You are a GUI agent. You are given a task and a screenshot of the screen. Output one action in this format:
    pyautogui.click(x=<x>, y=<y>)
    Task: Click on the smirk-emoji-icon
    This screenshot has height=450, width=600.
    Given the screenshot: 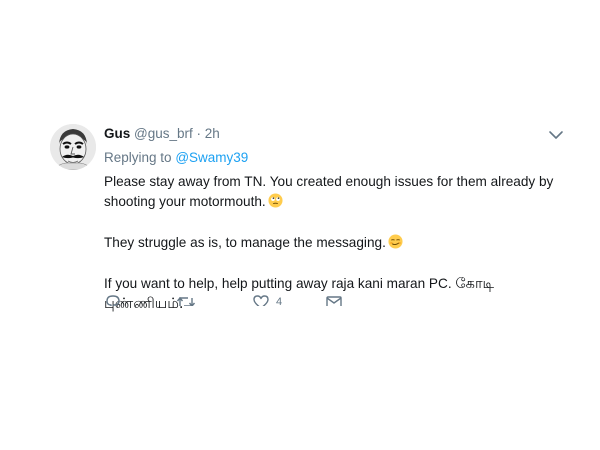 What is the action you would take?
    pyautogui.click(x=395, y=241)
    